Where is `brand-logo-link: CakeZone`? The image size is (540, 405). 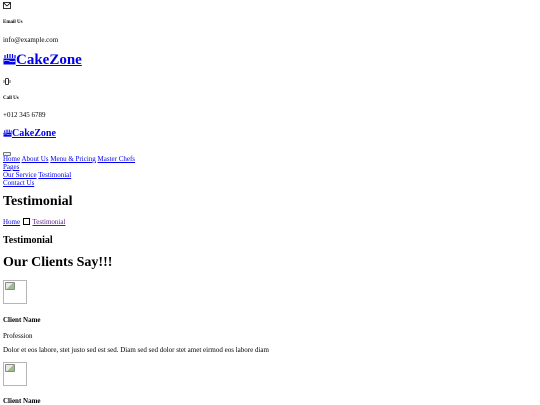 brand-logo-link: CakeZone is located at coordinates (42, 61).